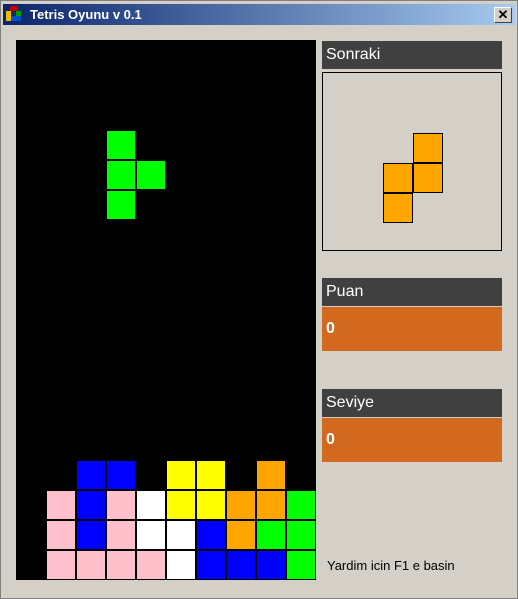 This screenshot has width=518, height=599. I want to click on close-button: ✕, so click(503, 15).